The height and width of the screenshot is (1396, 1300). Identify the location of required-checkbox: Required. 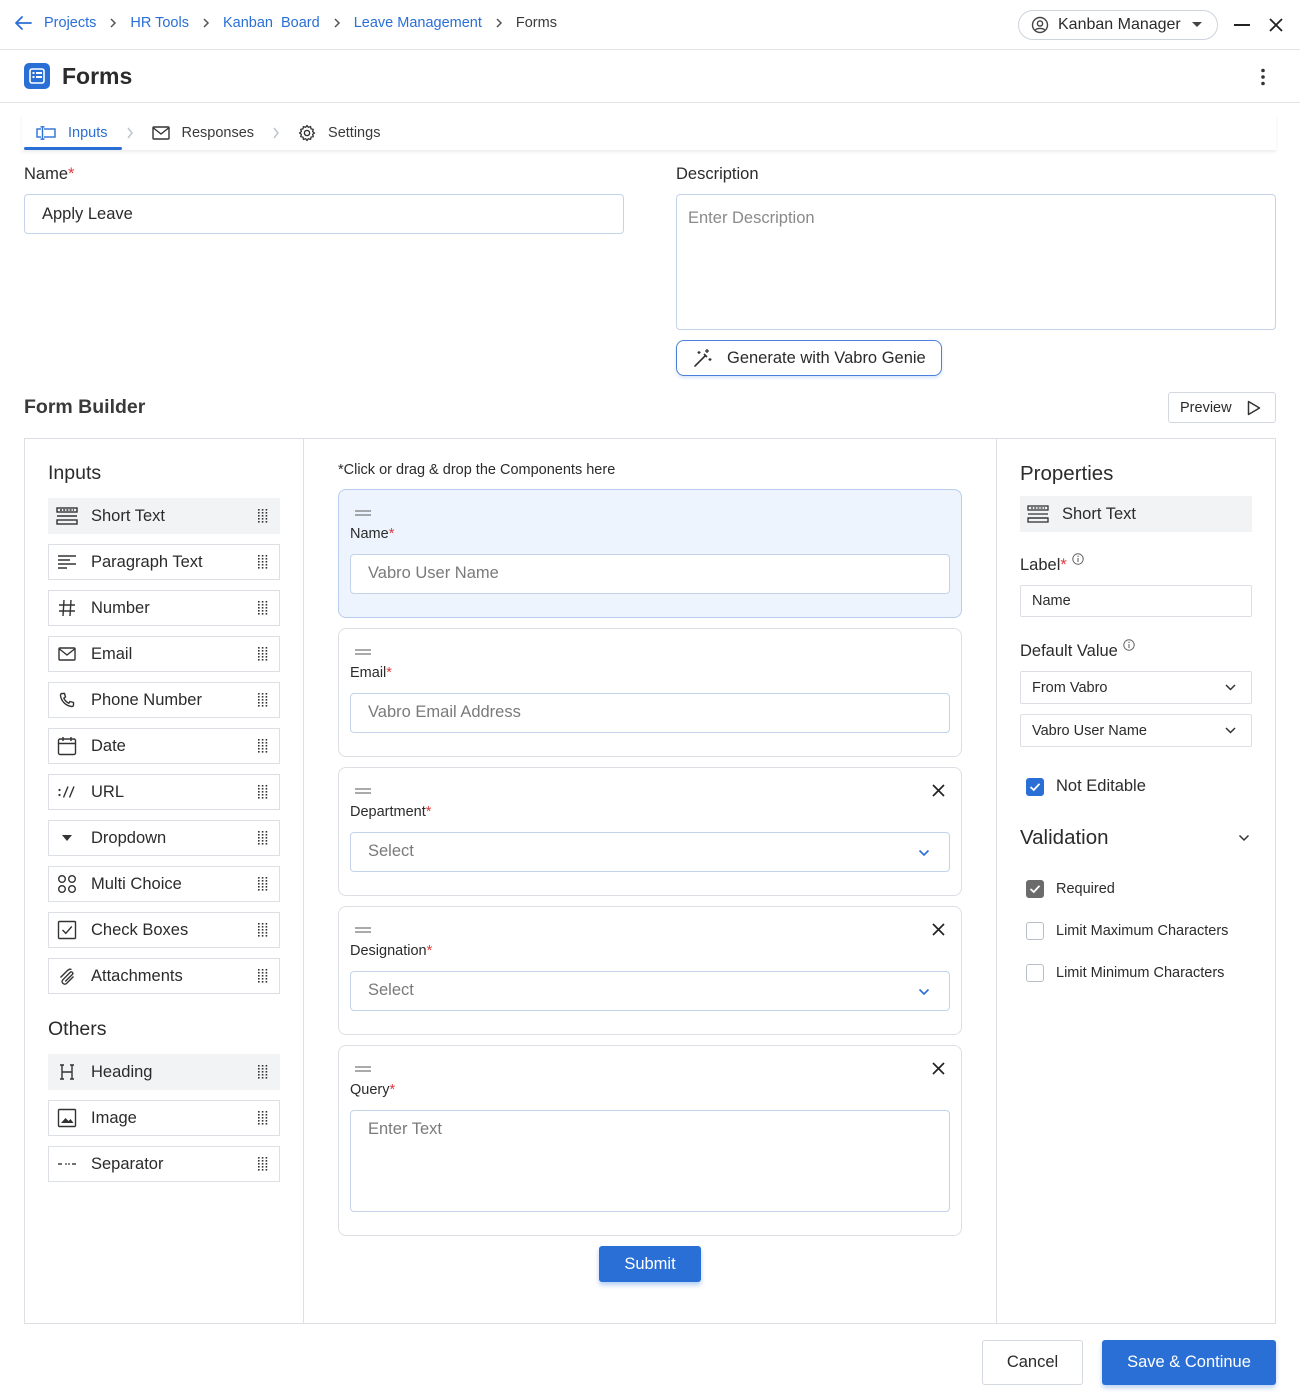
(1070, 889).